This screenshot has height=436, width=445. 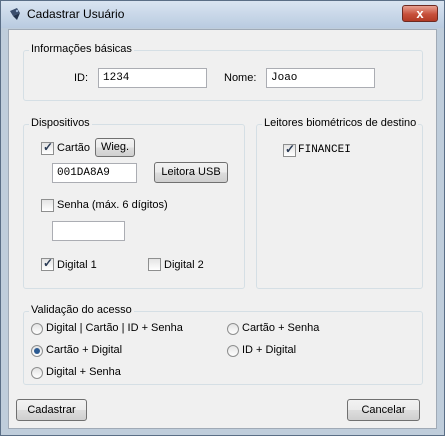 What do you see at coordinates (47, 205) in the screenshot?
I see `password-checkbox` at bounding box center [47, 205].